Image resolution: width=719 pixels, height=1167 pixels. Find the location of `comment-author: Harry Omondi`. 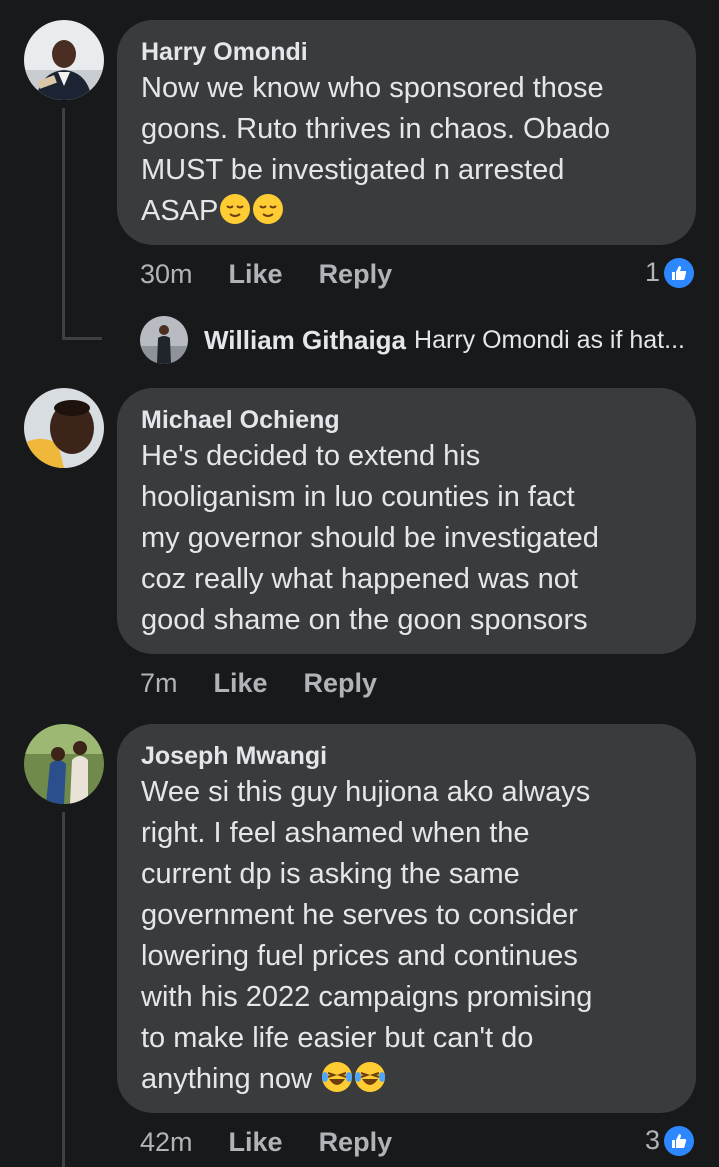

comment-author: Harry Omondi is located at coordinates (406, 52).